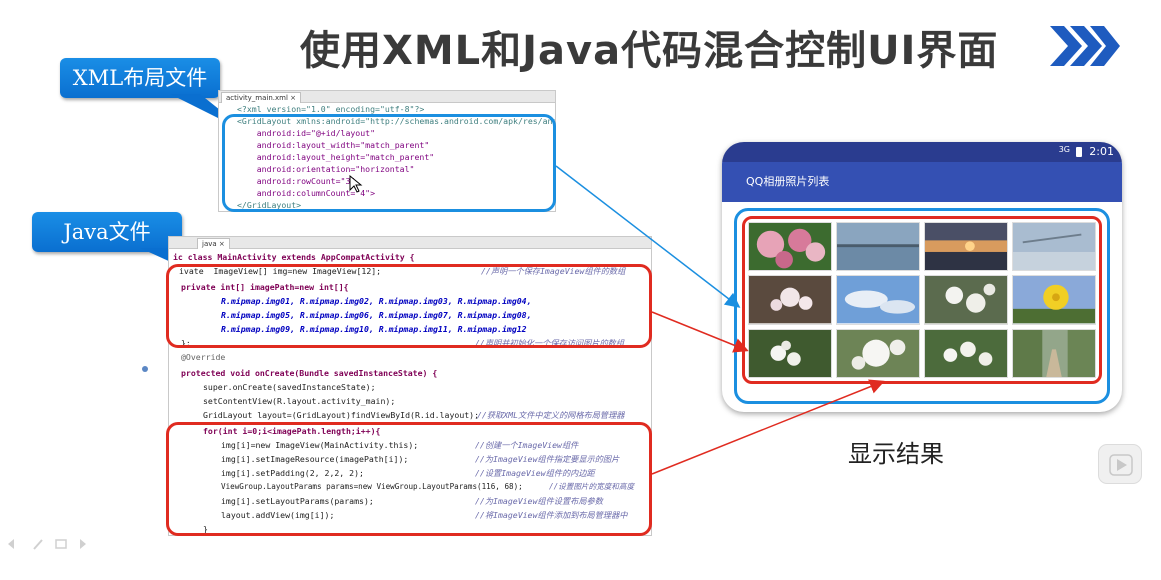 This screenshot has height=580, width=1161. Describe the element at coordinates (61, 544) in the screenshot. I see `menu-icon` at that location.